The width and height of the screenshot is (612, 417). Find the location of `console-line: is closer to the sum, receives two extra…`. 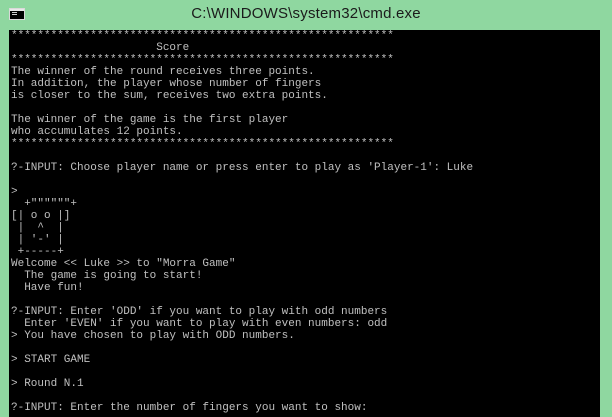

console-line: is closer to the sum, receives two extra… is located at coordinates (169, 96).